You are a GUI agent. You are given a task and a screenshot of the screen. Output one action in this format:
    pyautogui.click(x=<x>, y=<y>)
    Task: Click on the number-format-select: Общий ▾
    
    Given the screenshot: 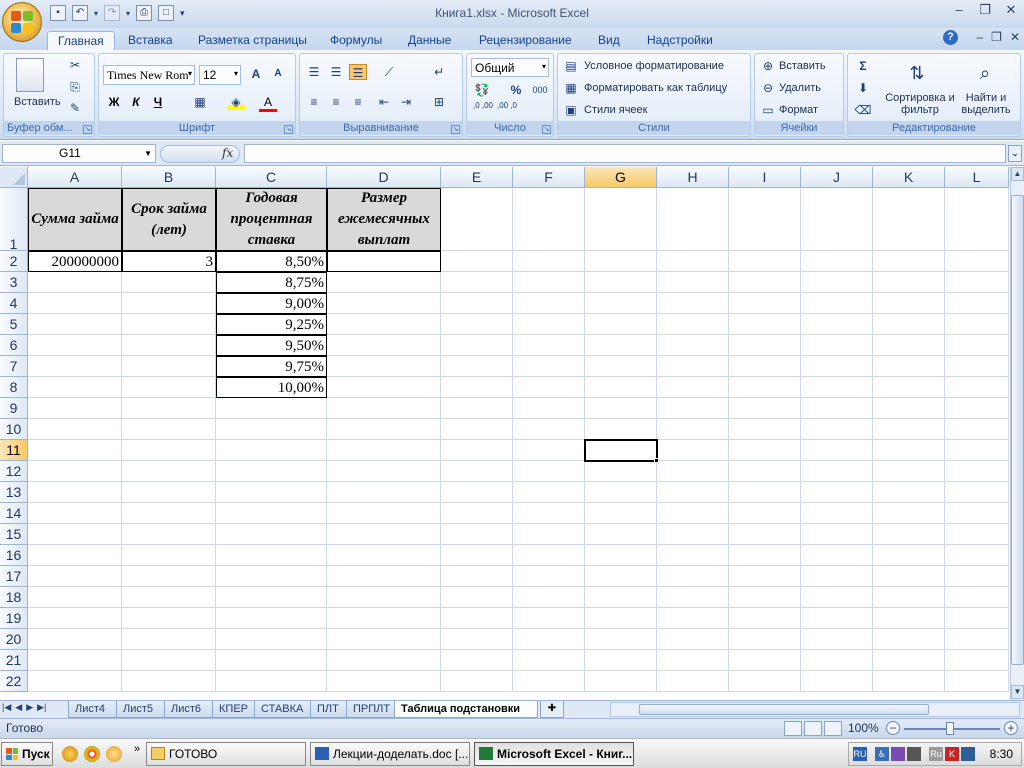 What is the action you would take?
    pyautogui.click(x=510, y=67)
    